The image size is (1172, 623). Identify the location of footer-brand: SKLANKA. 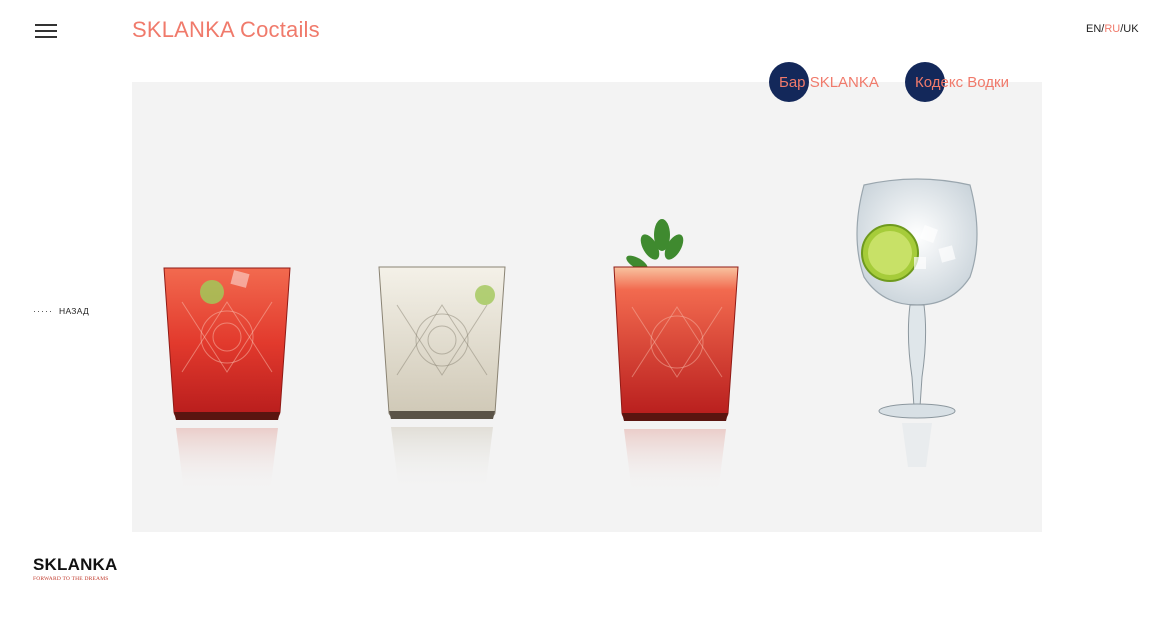
(75, 564).